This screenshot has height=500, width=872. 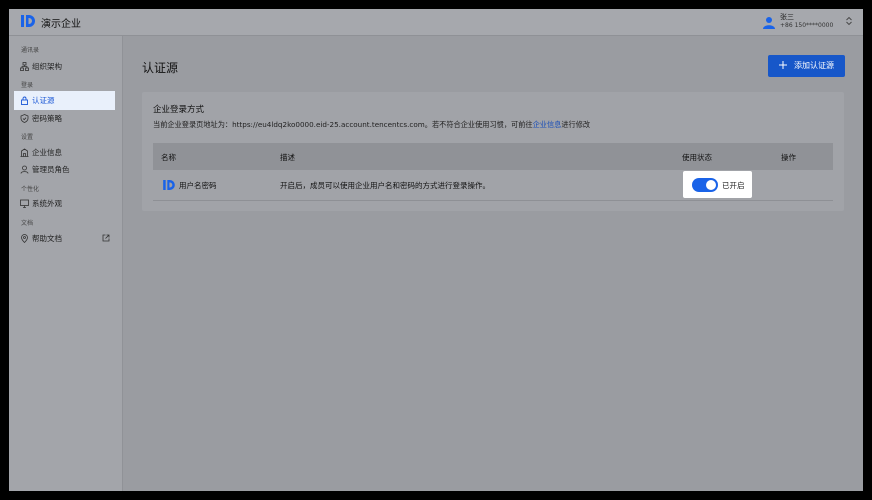 I want to click on sidebar-item-label: 密码策略, so click(x=47, y=118).